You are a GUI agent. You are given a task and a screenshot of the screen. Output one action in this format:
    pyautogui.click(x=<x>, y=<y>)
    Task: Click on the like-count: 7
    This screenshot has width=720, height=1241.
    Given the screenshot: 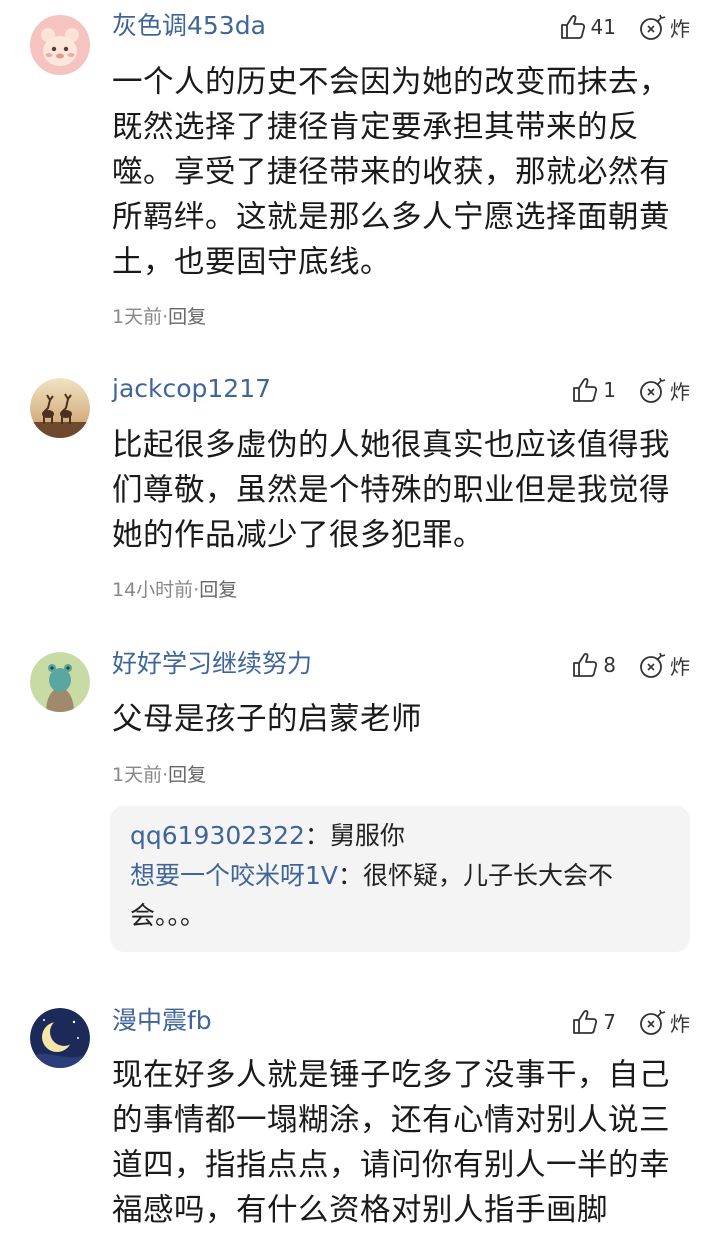 What is the action you would take?
    pyautogui.click(x=609, y=1022)
    